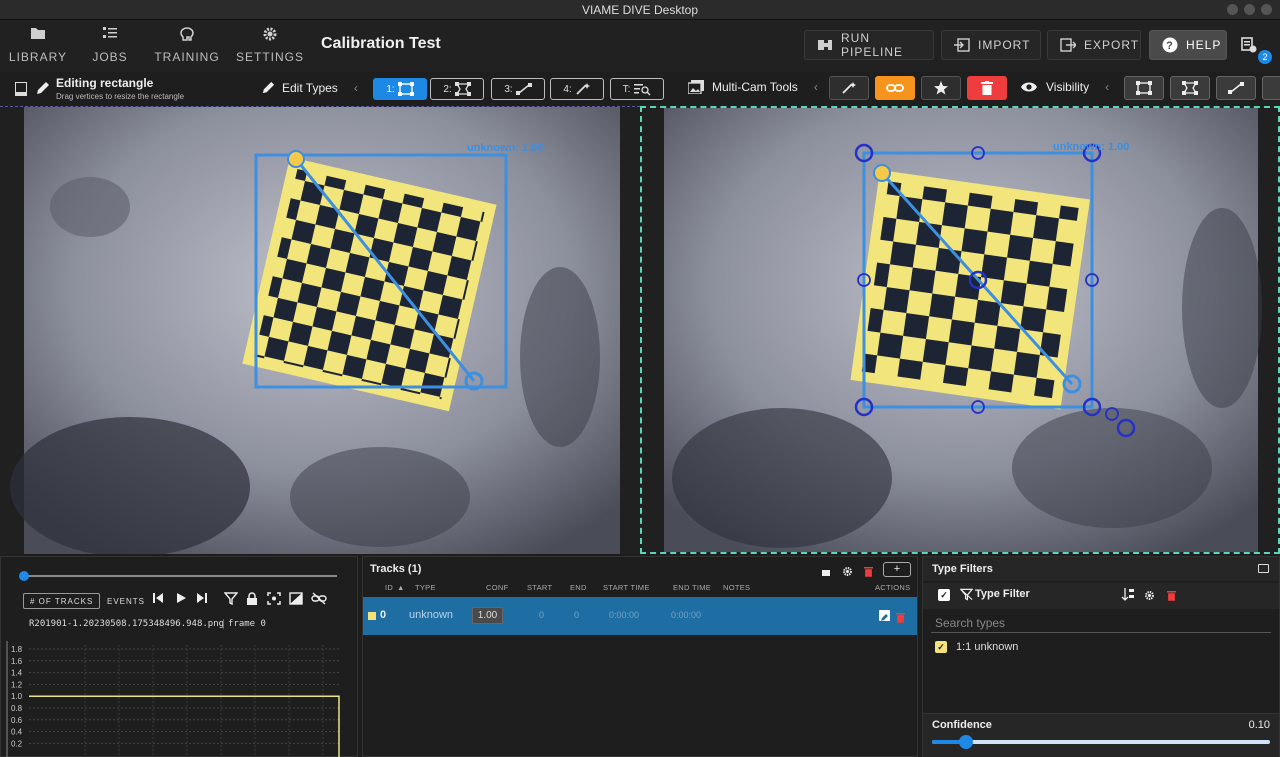 The width and height of the screenshot is (1280, 757). Describe the element at coordinates (869, 45) in the screenshot. I see `run-pipeline-button: RUN PIPELINE` at that location.